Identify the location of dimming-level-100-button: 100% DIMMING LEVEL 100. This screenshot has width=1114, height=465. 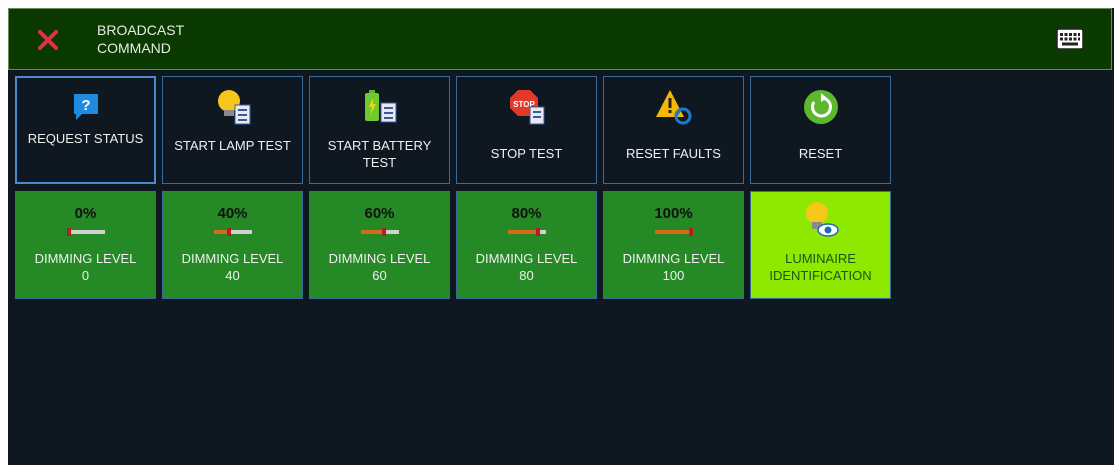
(673, 245).